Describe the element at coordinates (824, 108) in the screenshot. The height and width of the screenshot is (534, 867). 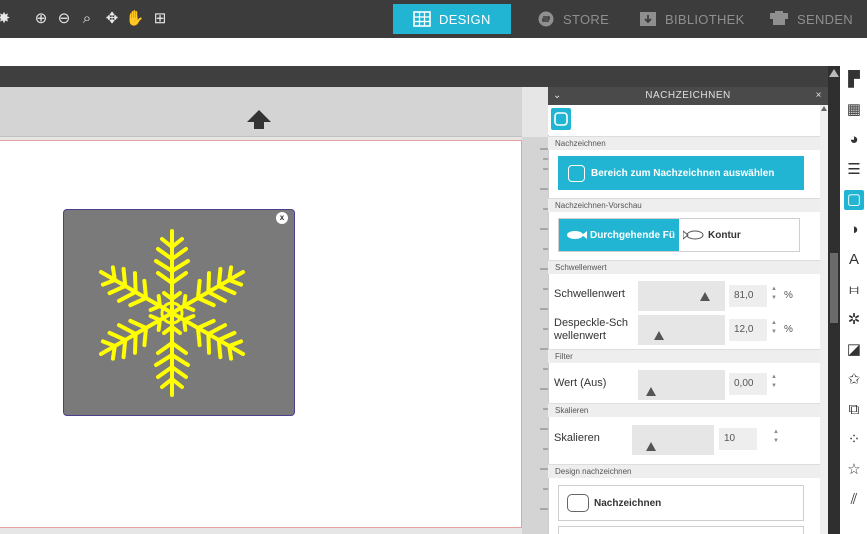
I see `panel-scroll-up-icon` at that location.